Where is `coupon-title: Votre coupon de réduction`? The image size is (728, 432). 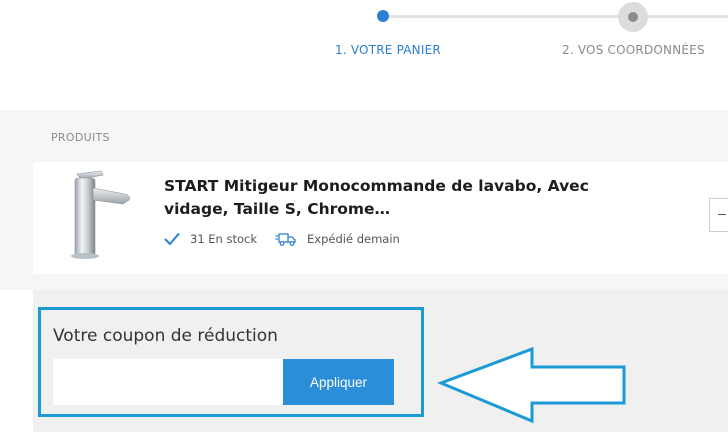
coupon-title: Votre coupon de réduction is located at coordinates (165, 336).